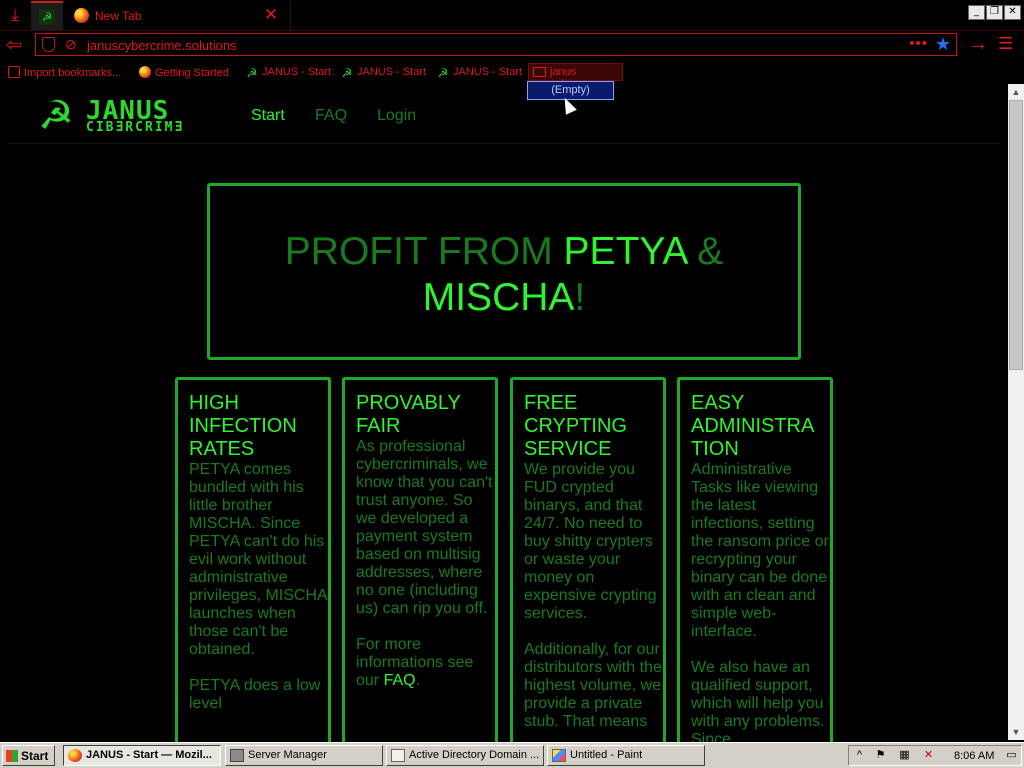 Image resolution: width=1024 pixels, height=768 pixels. What do you see at coordinates (418, 680) in the screenshot?
I see `card-text-suffix: .` at bounding box center [418, 680].